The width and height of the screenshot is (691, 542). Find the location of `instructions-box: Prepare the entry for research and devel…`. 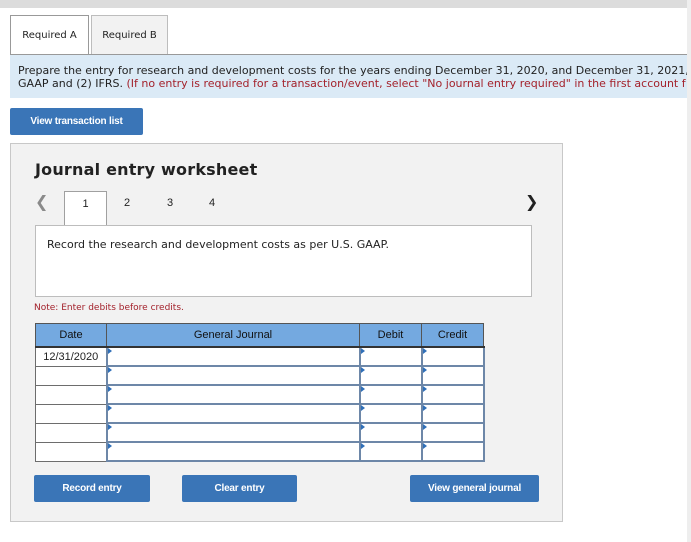

instructions-box: Prepare the entry for research and devel… is located at coordinates (348, 76).